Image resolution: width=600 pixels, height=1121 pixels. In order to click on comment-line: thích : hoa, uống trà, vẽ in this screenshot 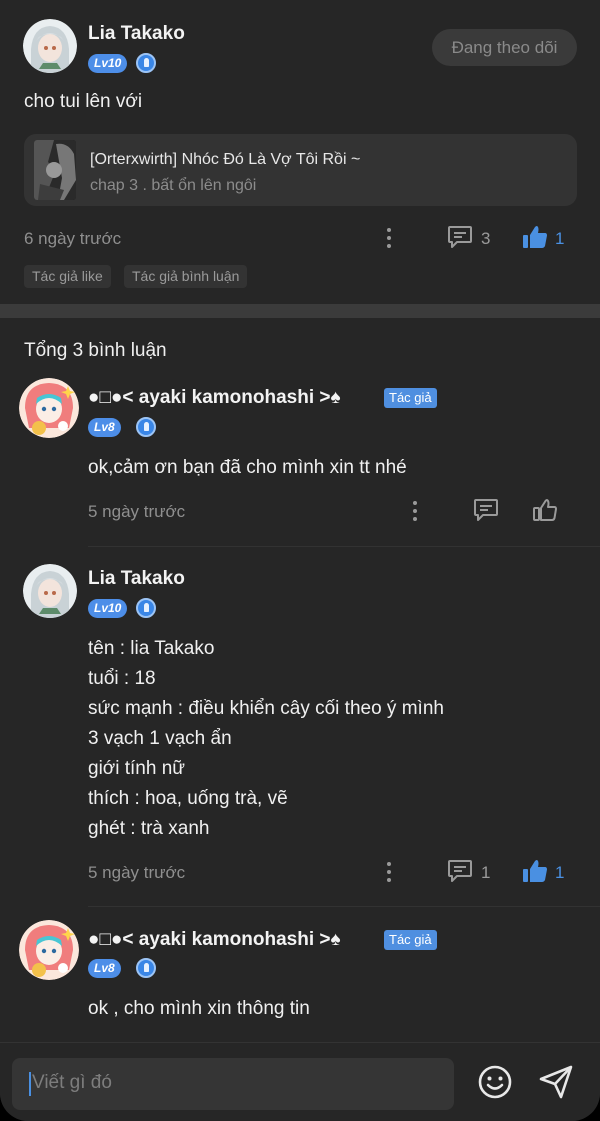, I will do `click(188, 798)`.